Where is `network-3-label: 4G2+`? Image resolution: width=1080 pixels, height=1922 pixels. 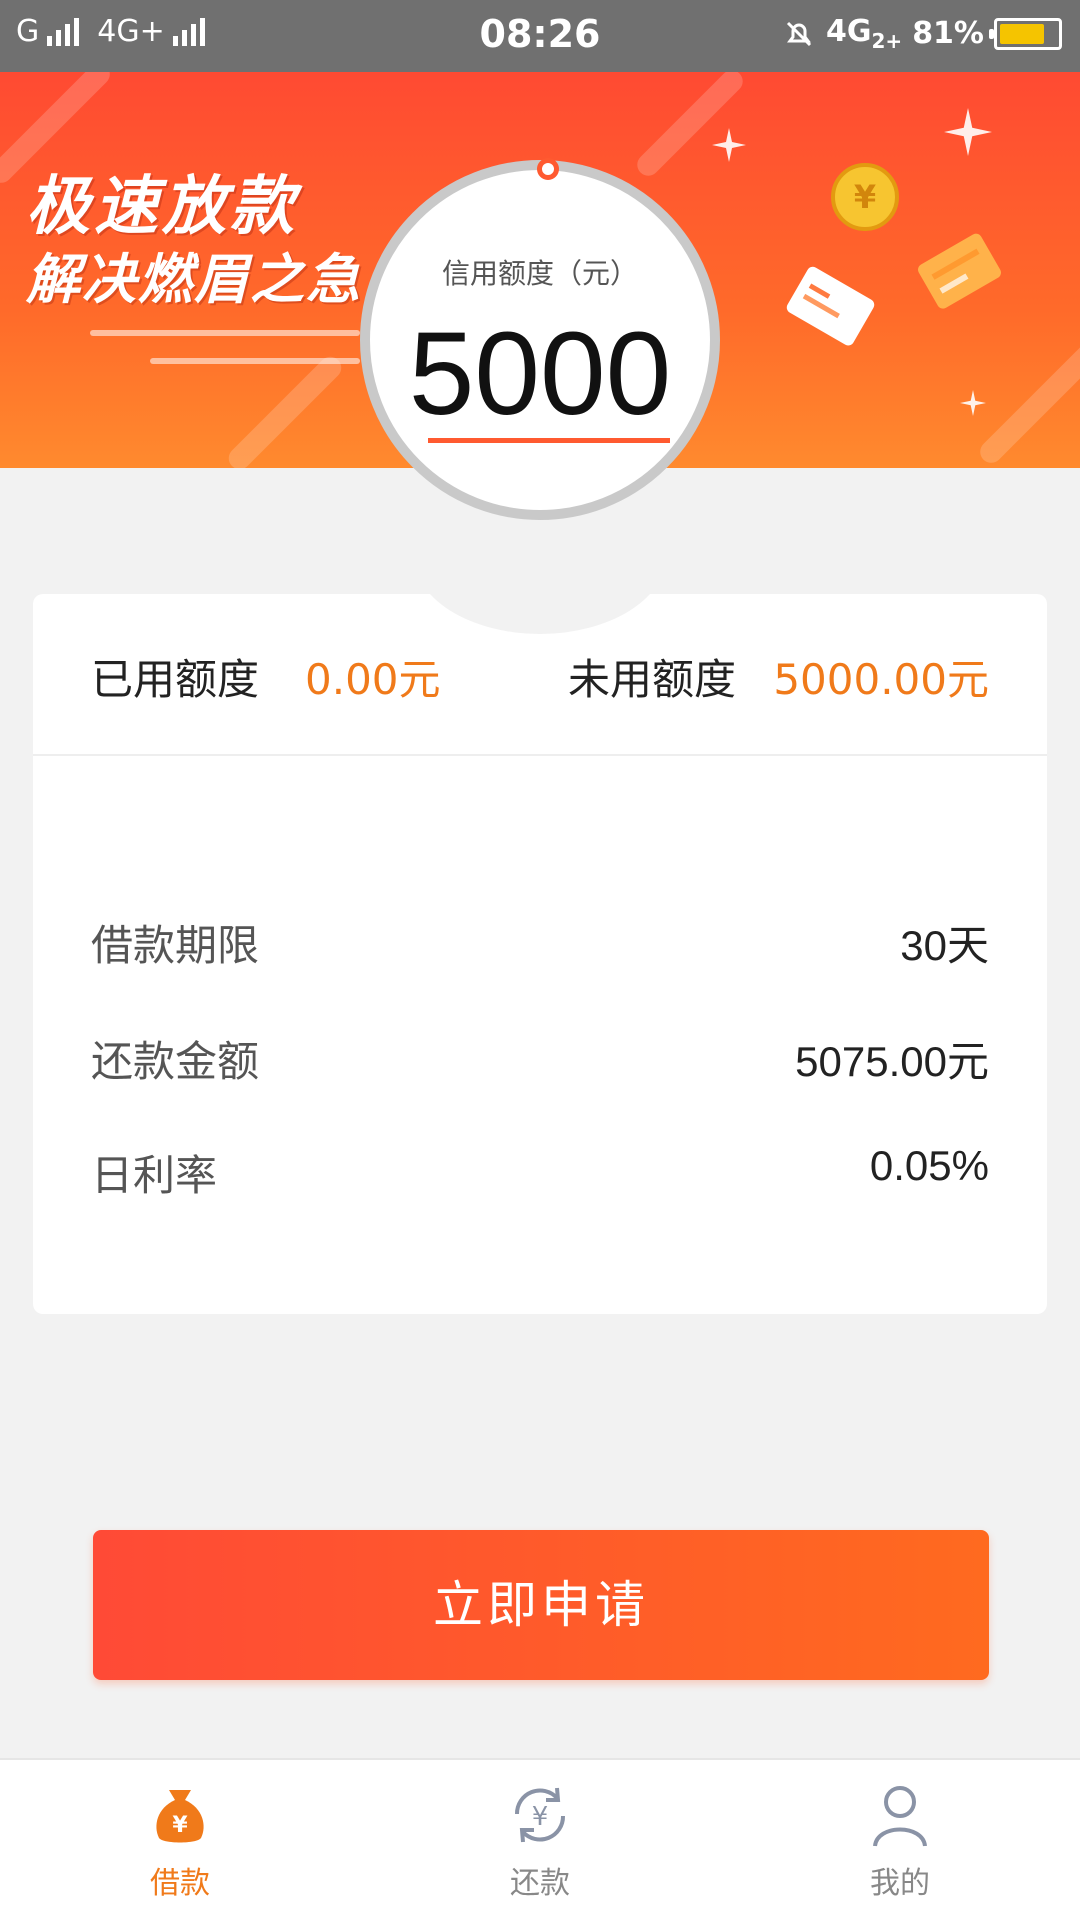
network-3-label: 4G2+ is located at coordinates (864, 33).